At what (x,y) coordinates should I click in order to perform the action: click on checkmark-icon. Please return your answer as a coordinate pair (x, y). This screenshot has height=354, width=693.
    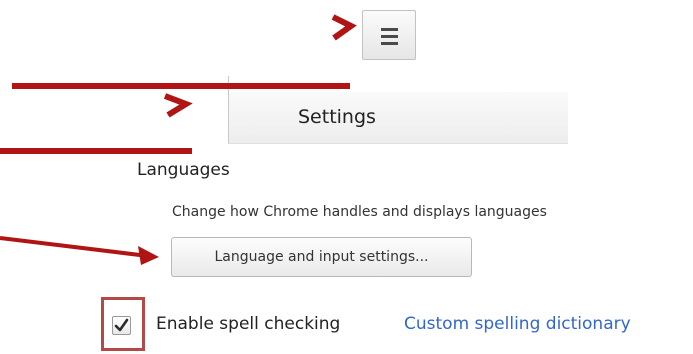
    Looking at the image, I should click on (121, 325).